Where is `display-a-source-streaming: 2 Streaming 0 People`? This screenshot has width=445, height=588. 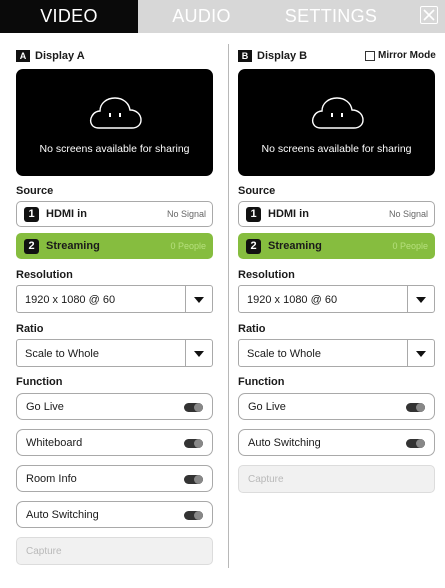
display-a-source-streaming: 2 Streaming 0 People is located at coordinates (114, 246).